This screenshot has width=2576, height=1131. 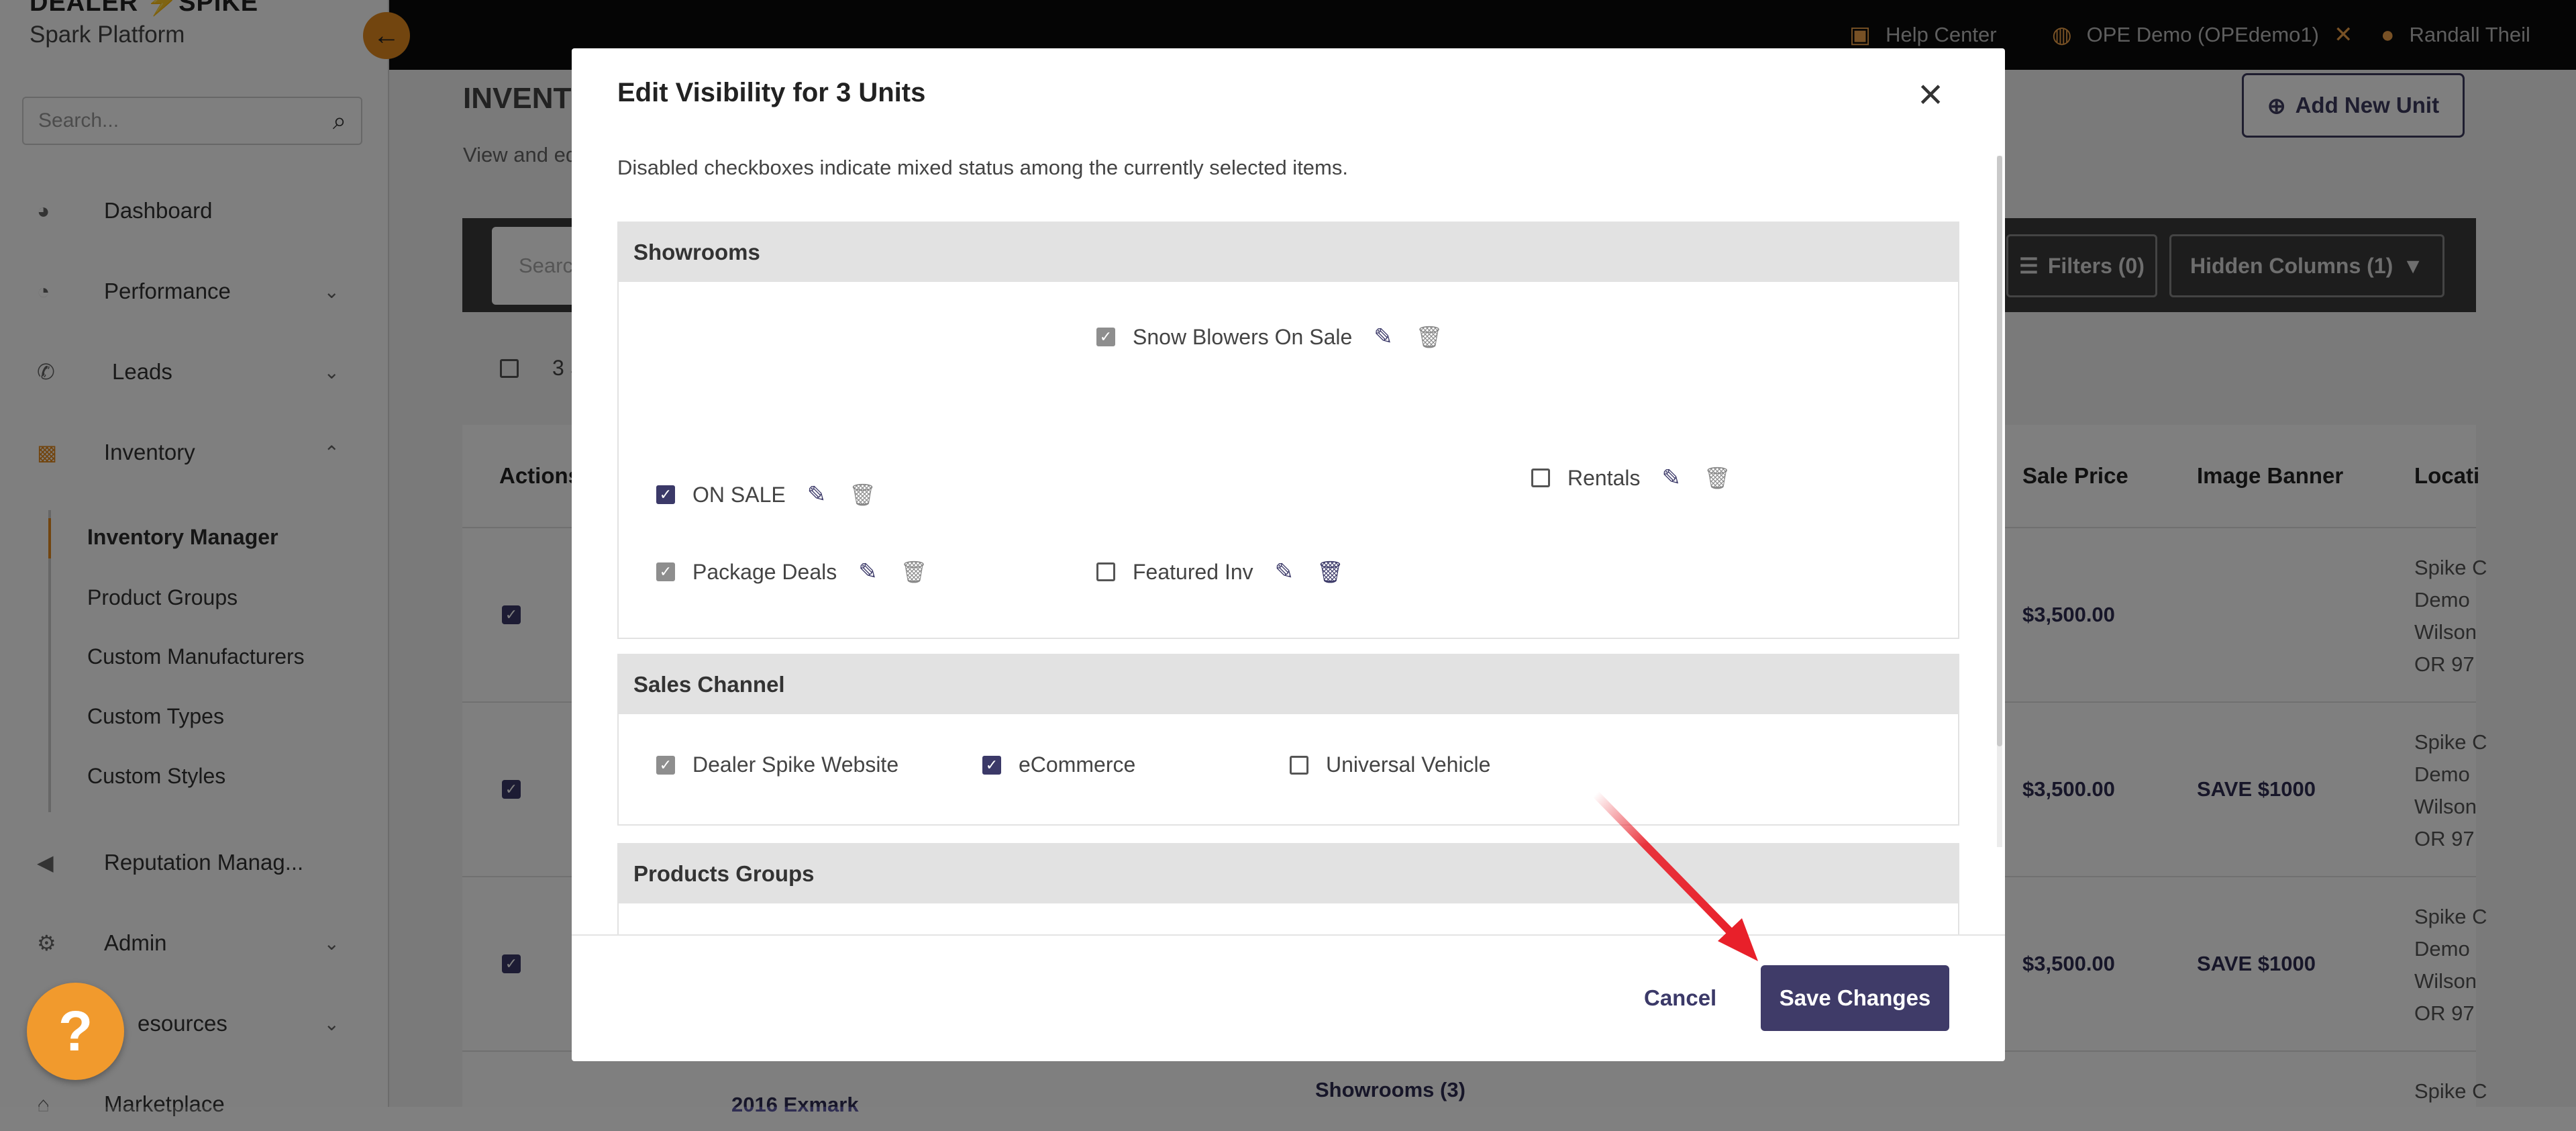 I want to click on channel-option-universal-vehicle: Universal Vehicle, so click(x=1390, y=764).